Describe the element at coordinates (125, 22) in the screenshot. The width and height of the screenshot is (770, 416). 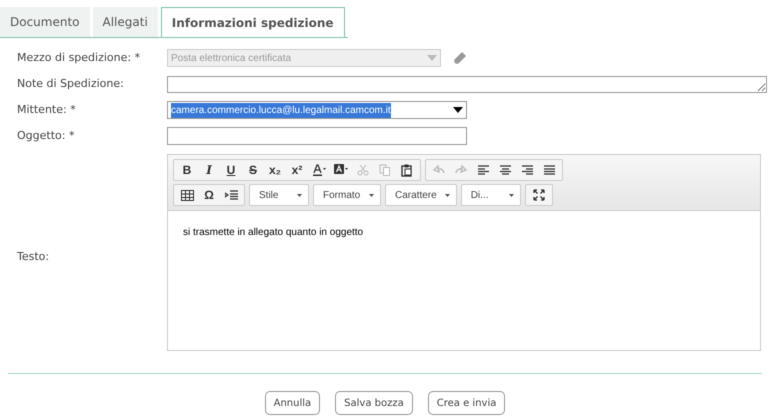
I see `tab: Allegati` at that location.